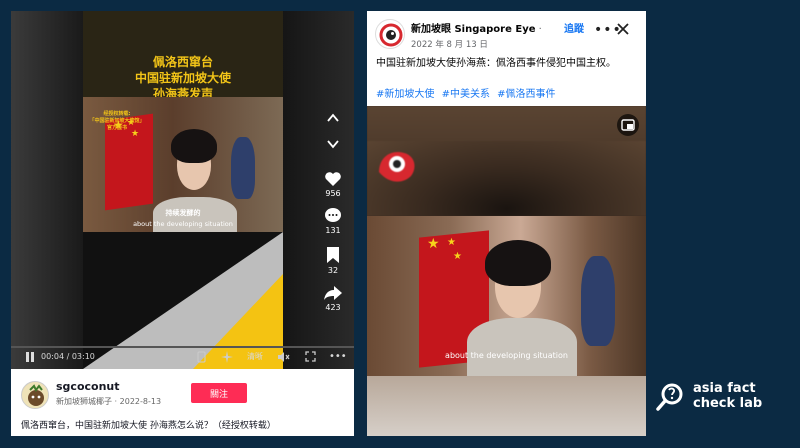  Describe the element at coordinates (728, 403) in the screenshot. I see `watermark-line-2: check lab` at that location.